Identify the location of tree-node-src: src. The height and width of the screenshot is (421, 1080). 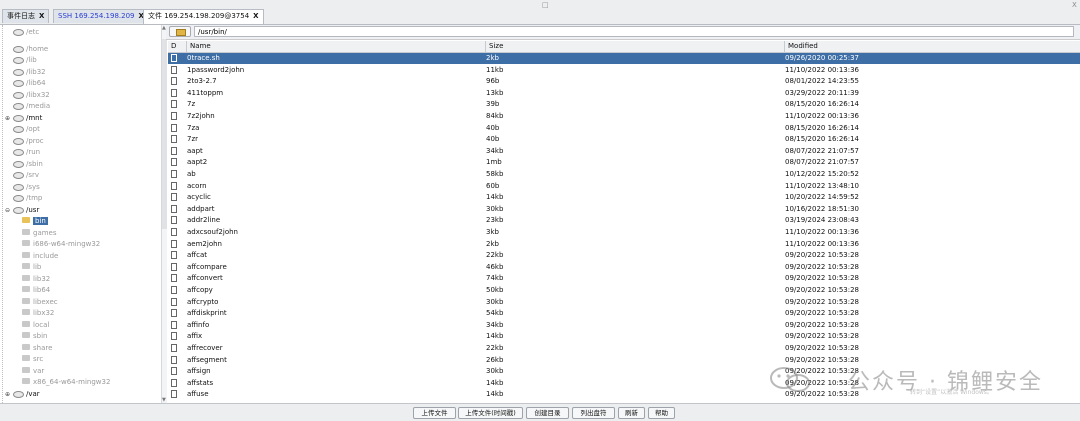
(32, 359).